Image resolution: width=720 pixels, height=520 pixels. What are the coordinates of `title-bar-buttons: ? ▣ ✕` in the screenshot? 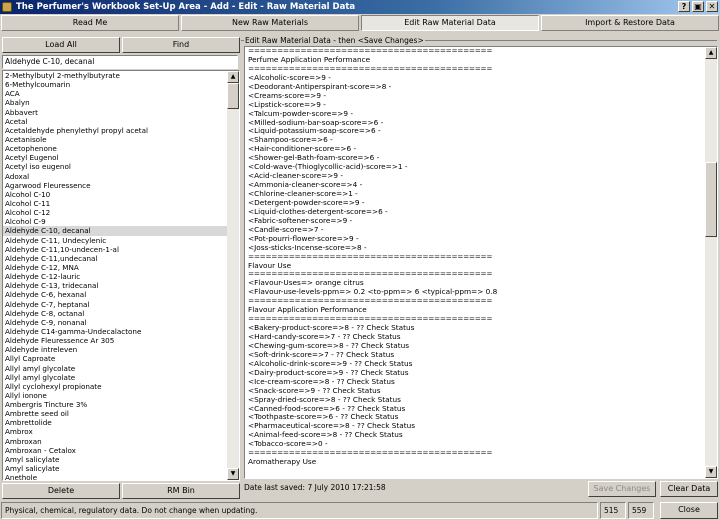 It's located at (698, 6).